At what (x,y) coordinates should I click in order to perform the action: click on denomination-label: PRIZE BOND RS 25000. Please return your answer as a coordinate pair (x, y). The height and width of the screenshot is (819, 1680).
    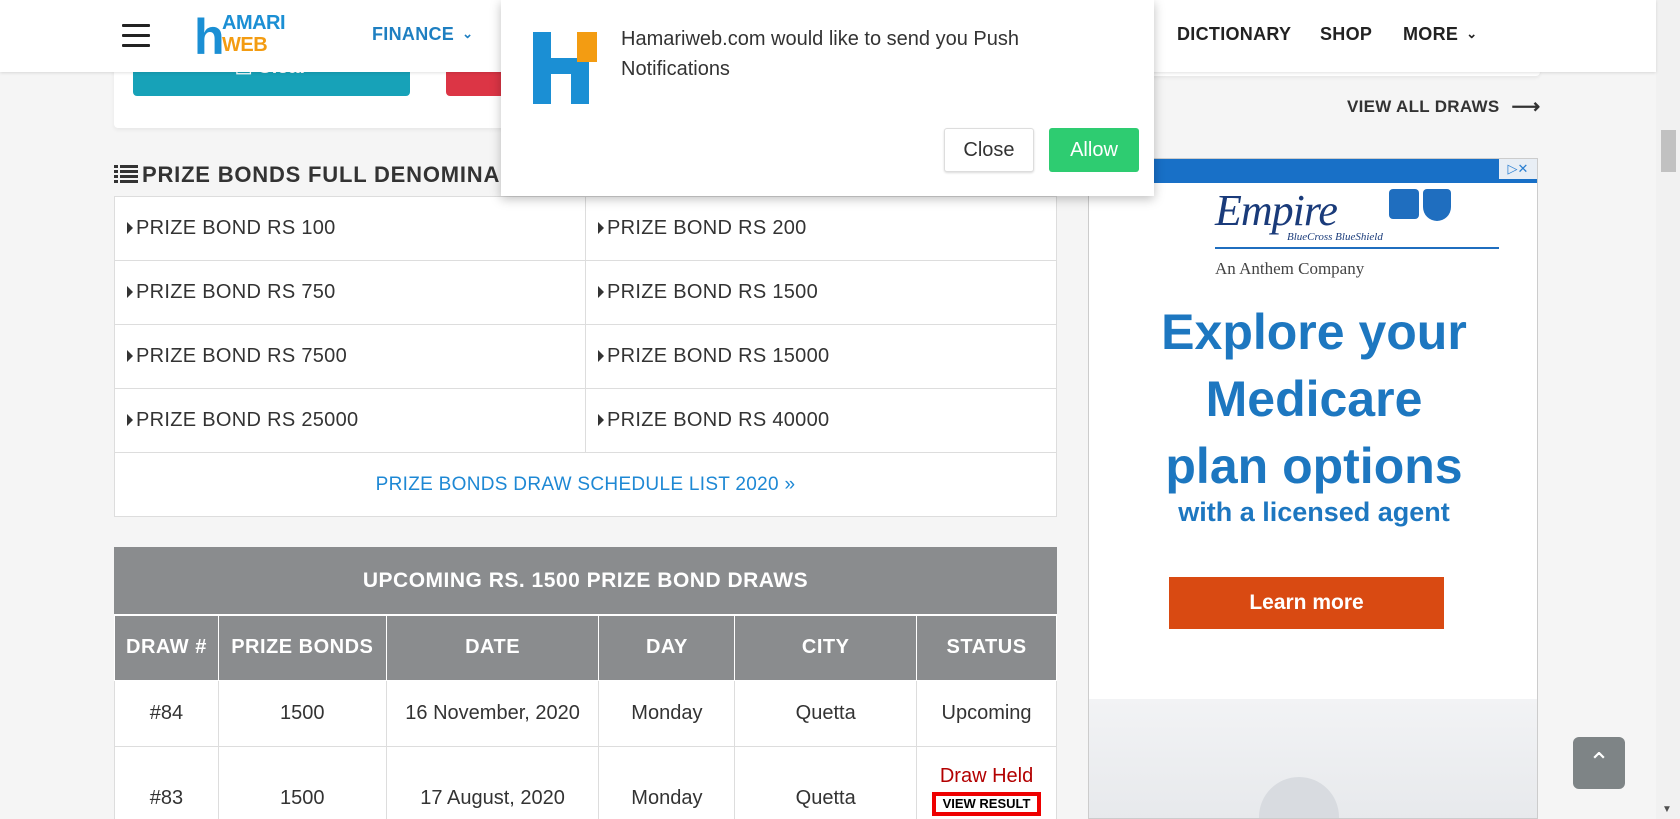
    Looking at the image, I should click on (247, 420).